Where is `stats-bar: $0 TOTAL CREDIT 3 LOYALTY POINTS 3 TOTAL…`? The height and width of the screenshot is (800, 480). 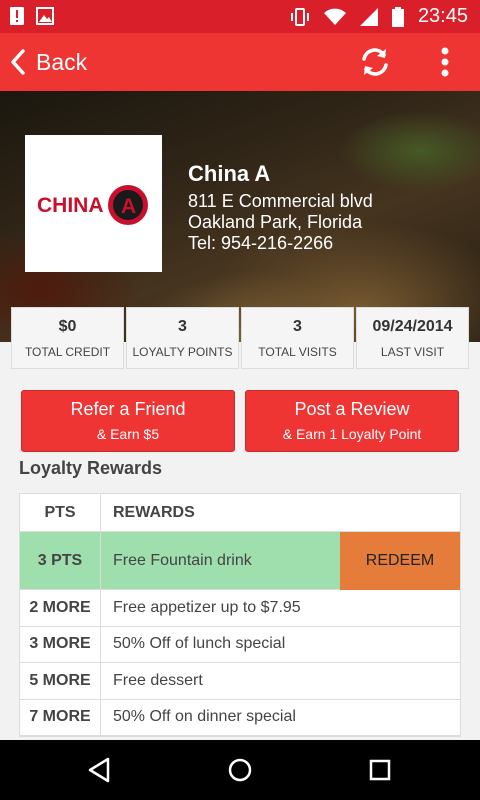 stats-bar: $0 TOTAL CREDIT 3 LOYALTY POINTS 3 TOTAL… is located at coordinates (240, 338).